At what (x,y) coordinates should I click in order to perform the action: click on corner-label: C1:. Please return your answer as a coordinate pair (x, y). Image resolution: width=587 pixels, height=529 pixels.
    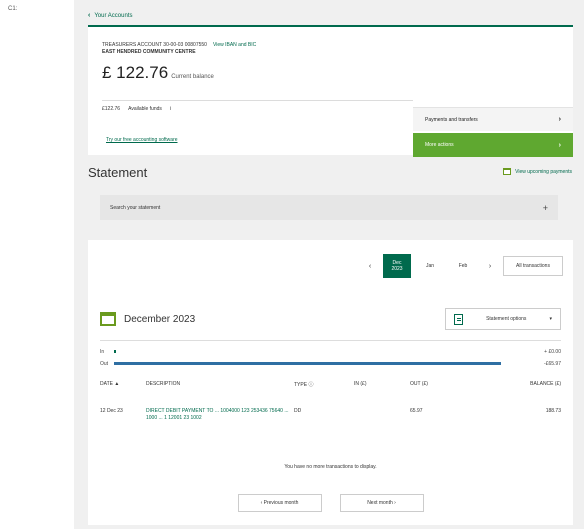
    Looking at the image, I should click on (13, 9).